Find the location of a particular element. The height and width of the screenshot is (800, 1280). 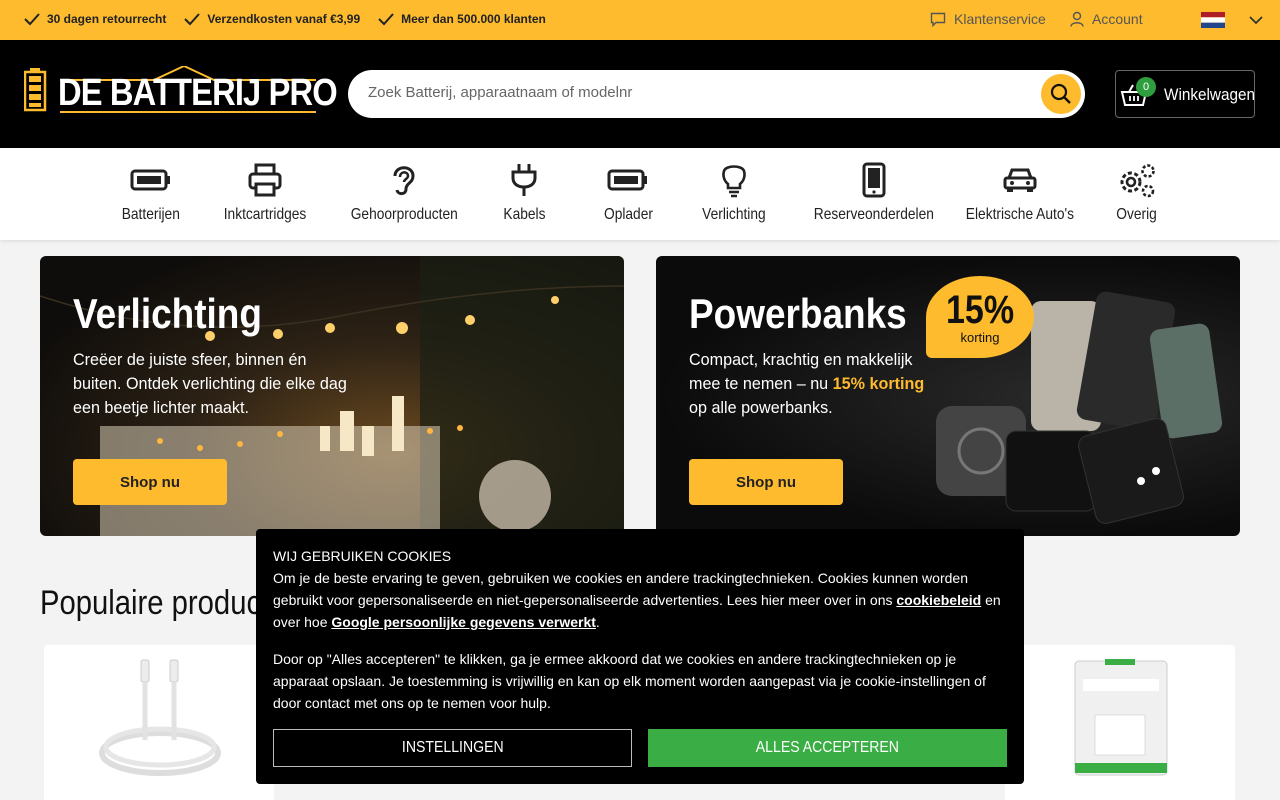

category-label: Verlichting is located at coordinates (734, 214).